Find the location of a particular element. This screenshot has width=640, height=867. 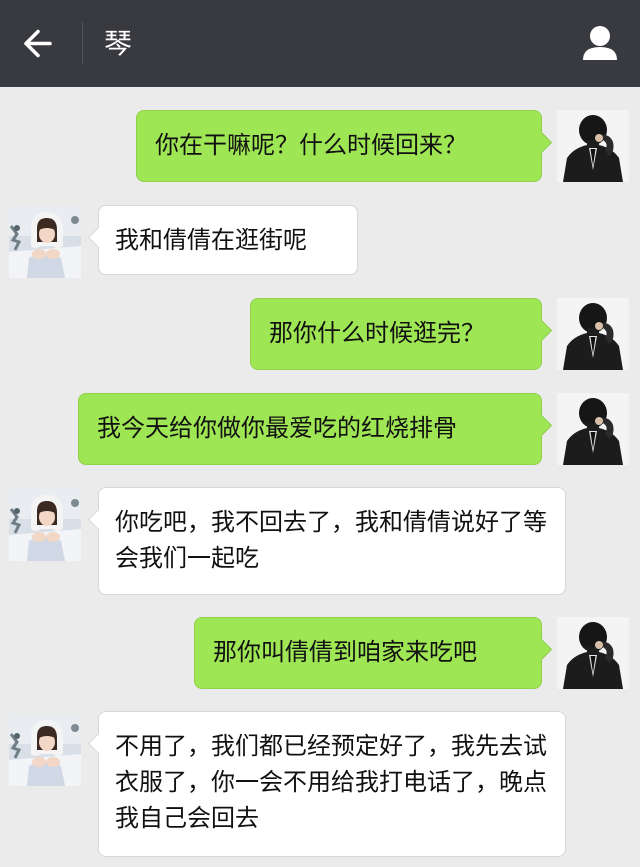

header-divider is located at coordinates (82, 43).